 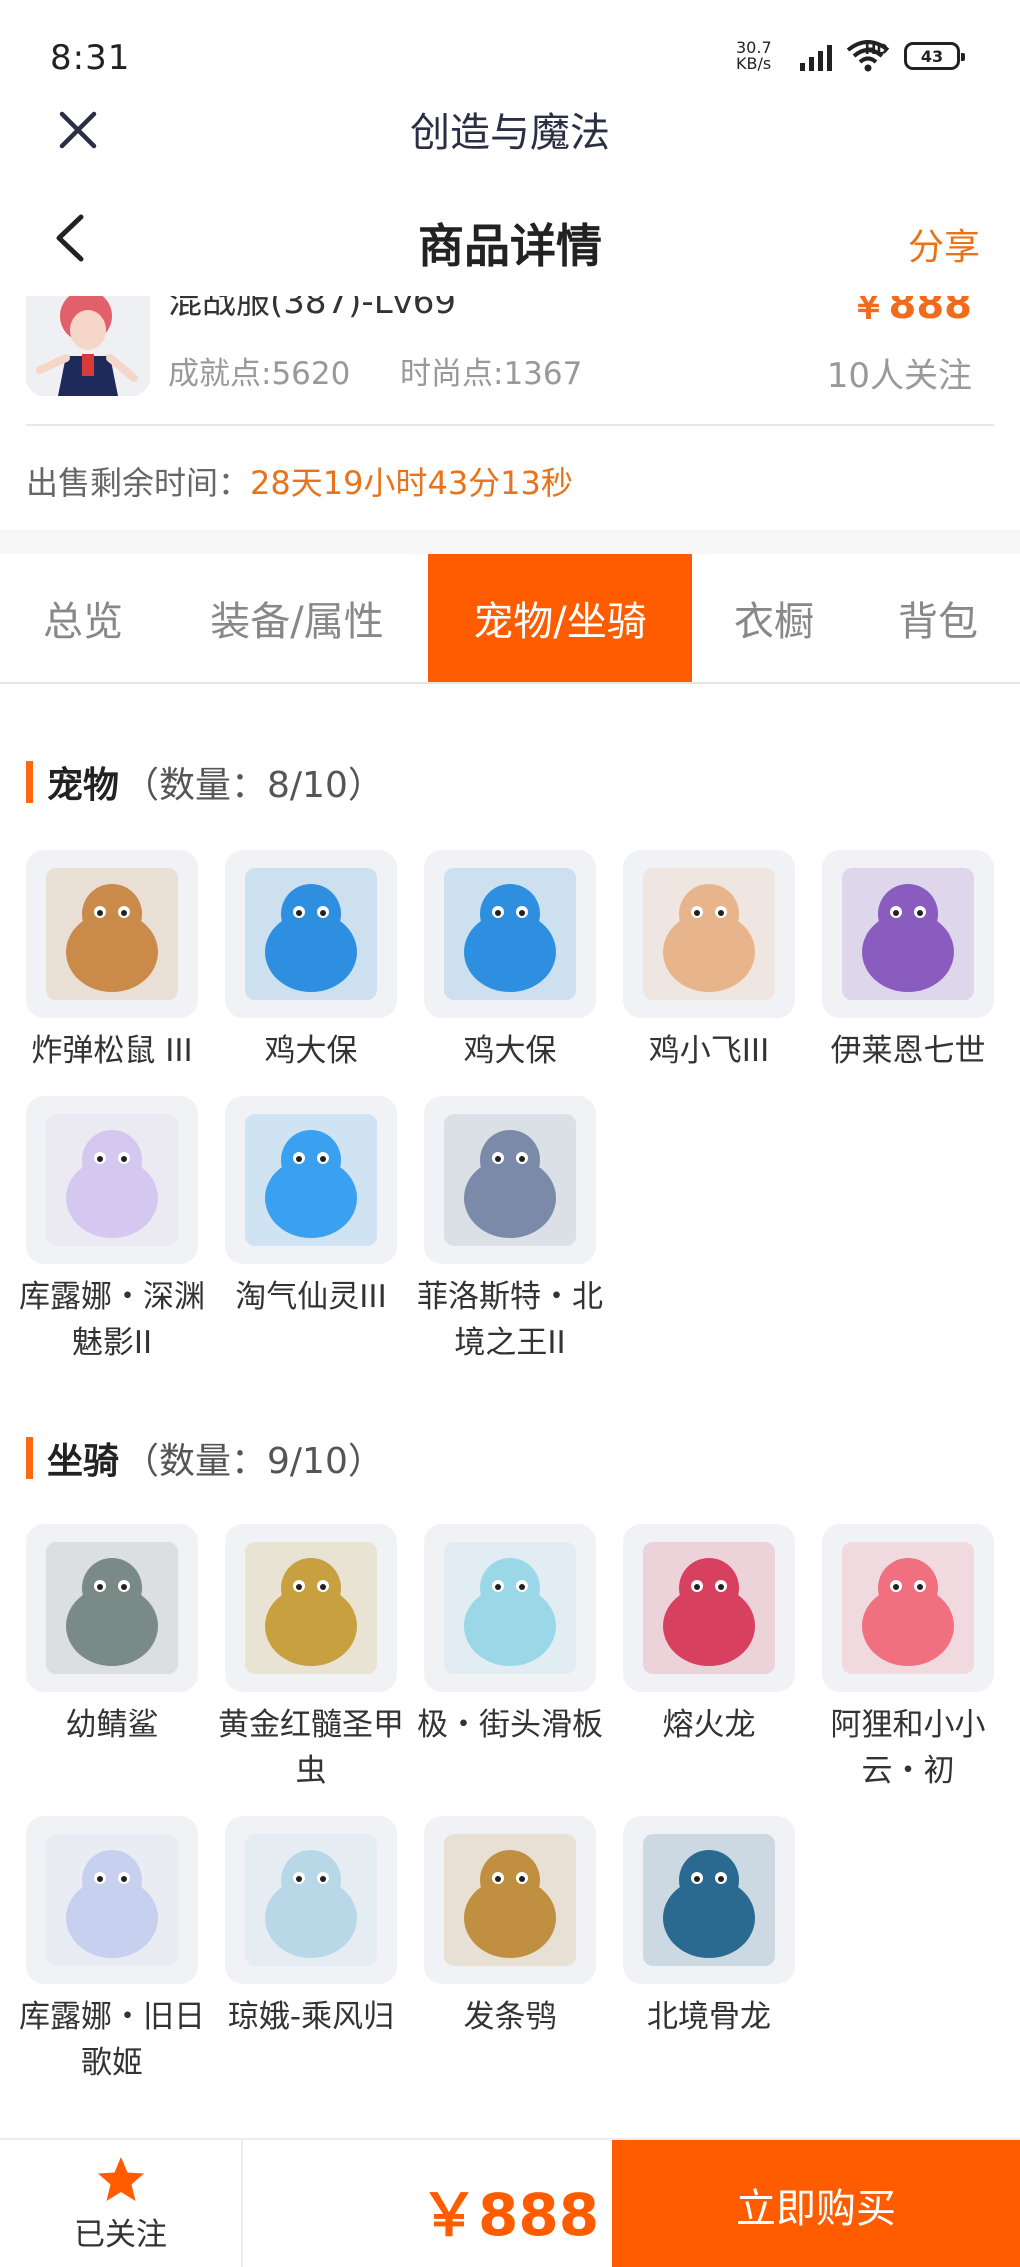 I want to click on mount-item: 琼娥-乘风归, so click(x=311, y=1951).